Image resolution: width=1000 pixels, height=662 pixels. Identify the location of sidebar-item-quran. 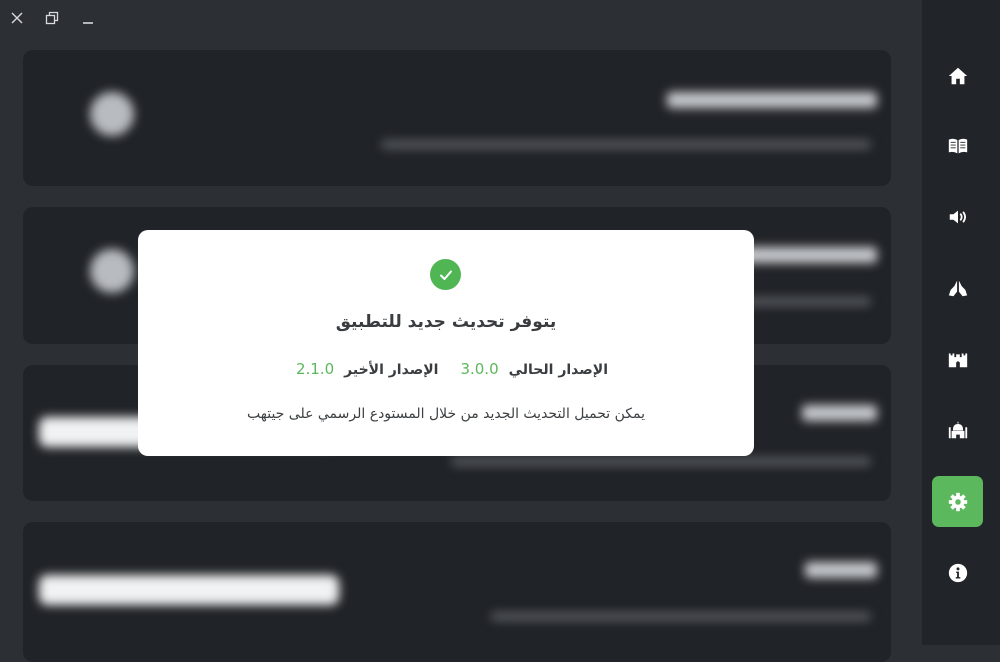
(957, 145).